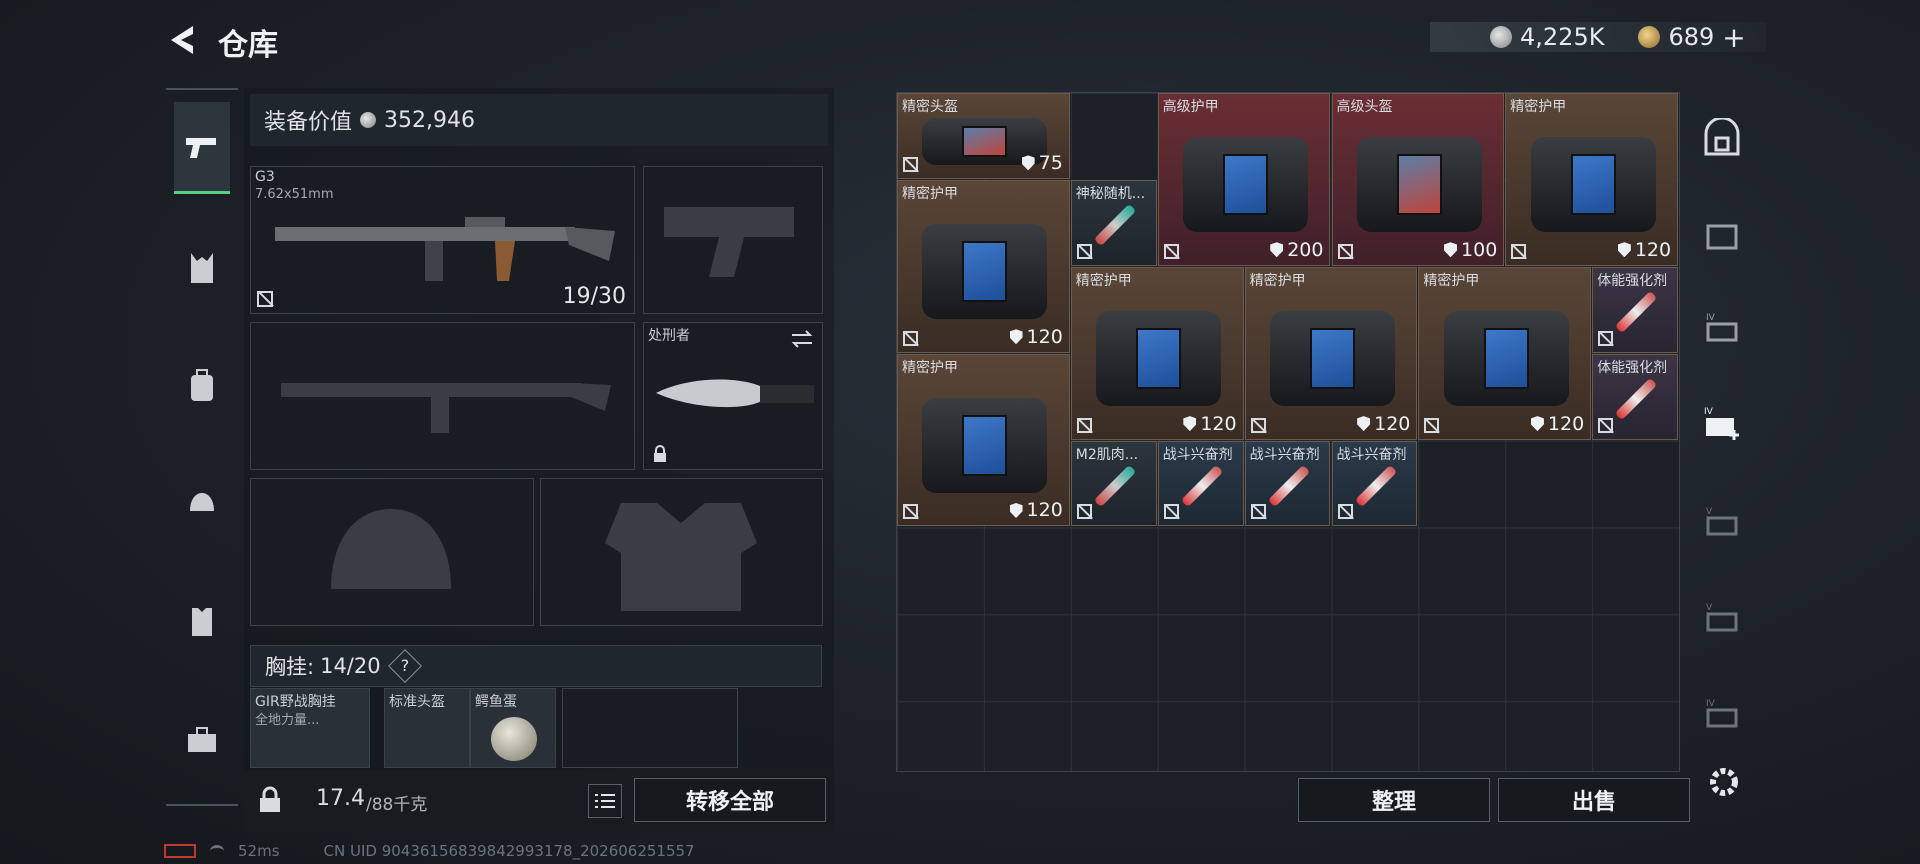  What do you see at coordinates (1722, 714) in the screenshot?
I see `case-iv-3-icon: IV` at bounding box center [1722, 714].